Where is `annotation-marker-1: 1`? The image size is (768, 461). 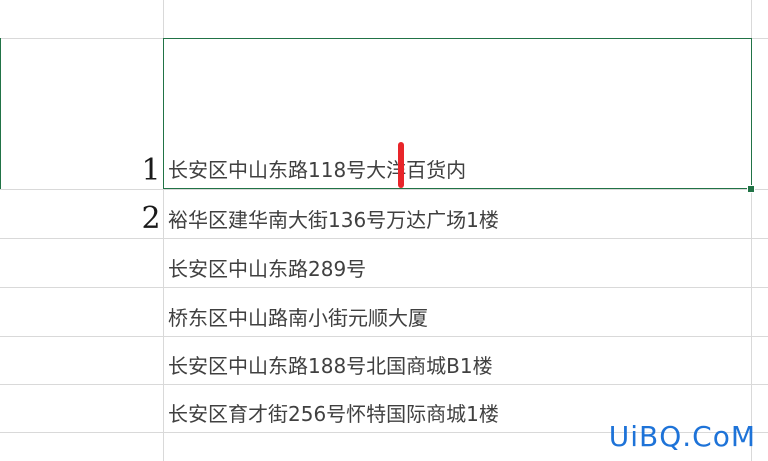 annotation-marker-1: 1 is located at coordinates (151, 170).